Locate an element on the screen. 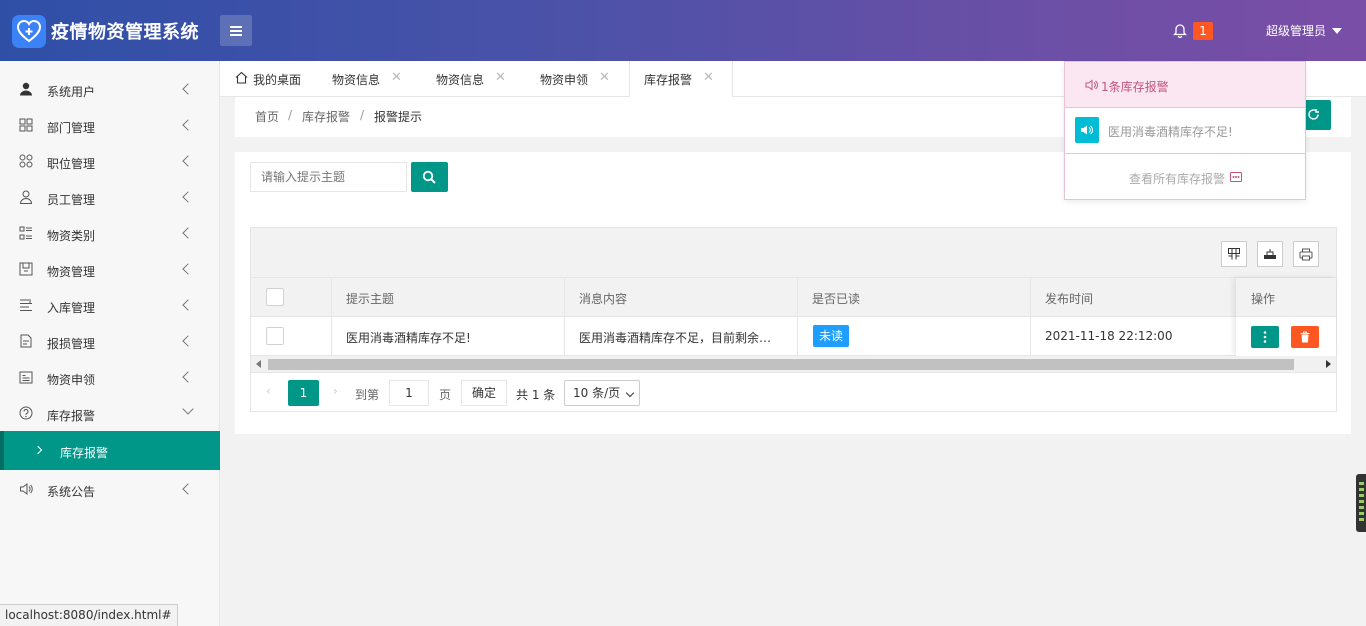  view-all-alarms-link: 查看所有库存报警 is located at coordinates (1185, 177).